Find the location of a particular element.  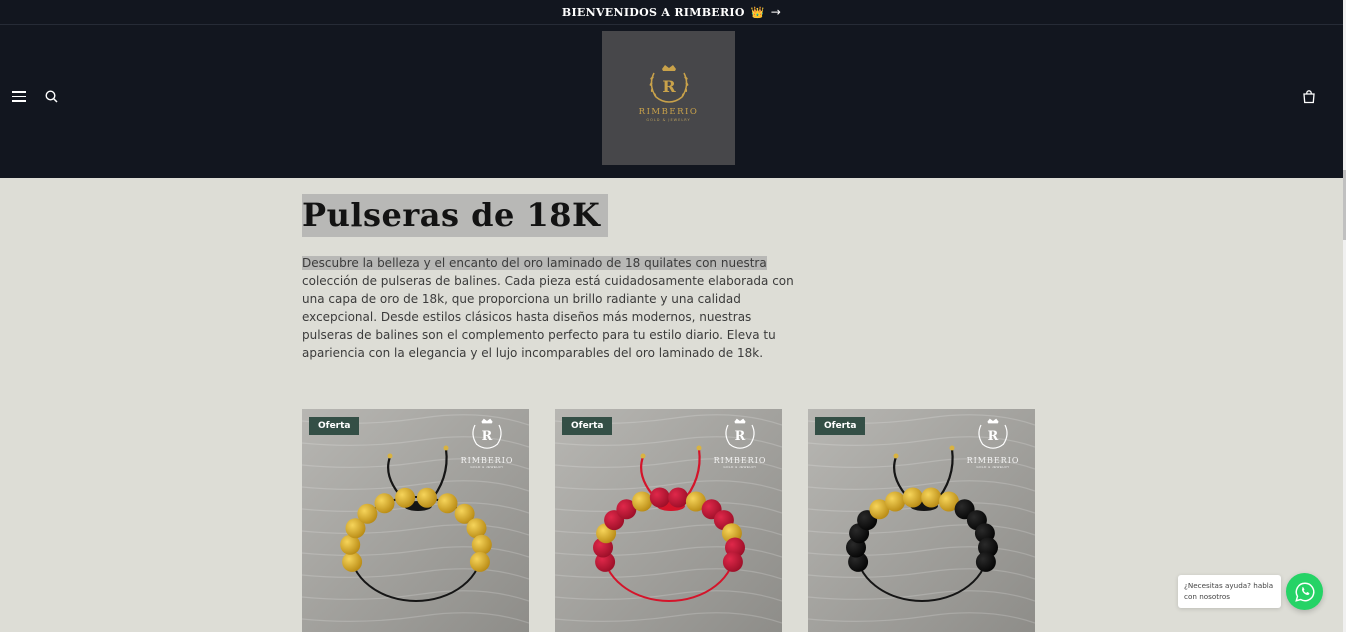

whatsapp-button is located at coordinates (1304, 591).